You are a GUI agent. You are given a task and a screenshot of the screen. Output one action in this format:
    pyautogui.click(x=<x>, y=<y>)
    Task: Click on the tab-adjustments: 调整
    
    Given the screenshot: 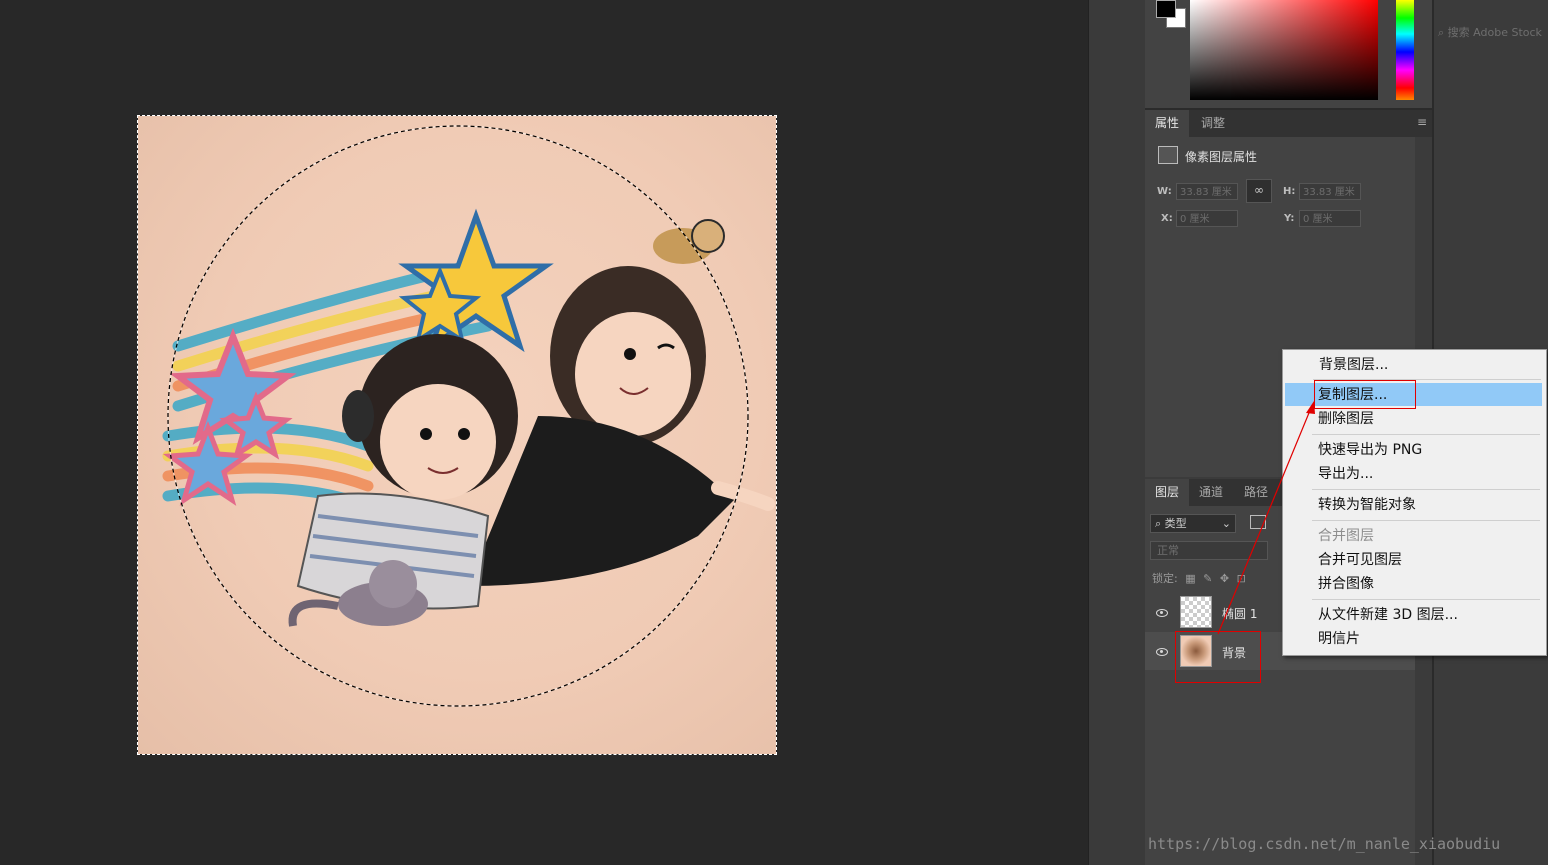 What is the action you would take?
    pyautogui.click(x=1213, y=123)
    